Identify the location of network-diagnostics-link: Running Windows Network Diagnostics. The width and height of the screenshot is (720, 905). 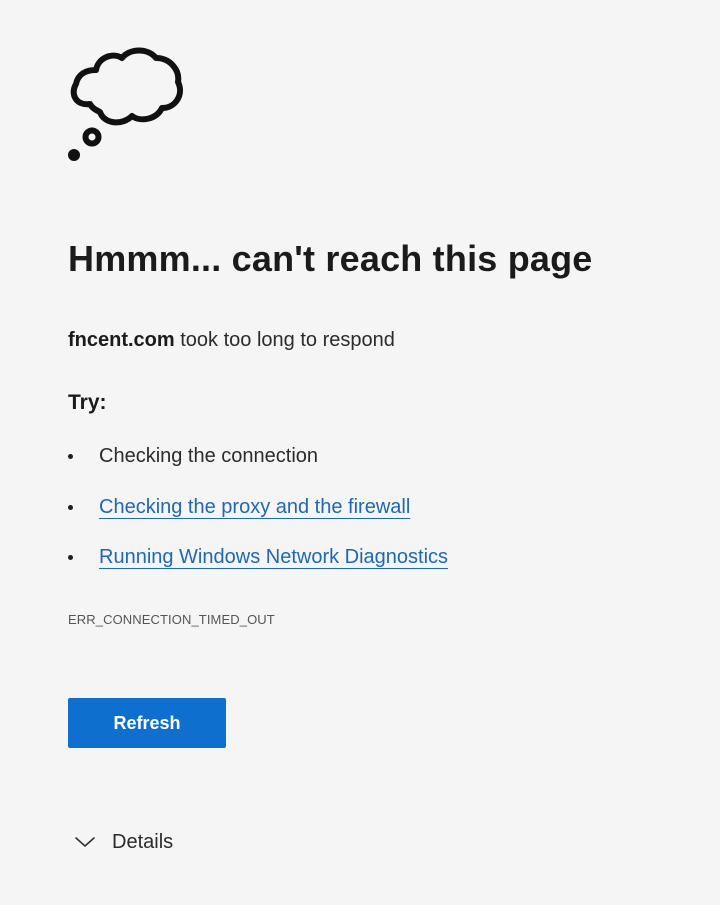
(273, 557).